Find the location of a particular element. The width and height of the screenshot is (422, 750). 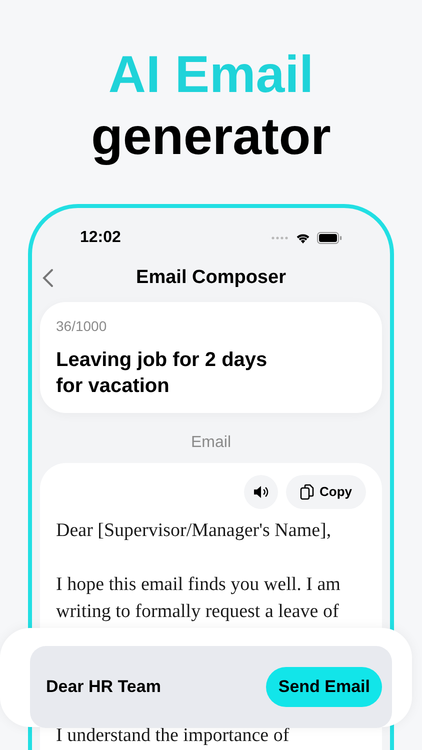

prompt-text: Leaving job for 2 days for vacation is located at coordinates (162, 373).